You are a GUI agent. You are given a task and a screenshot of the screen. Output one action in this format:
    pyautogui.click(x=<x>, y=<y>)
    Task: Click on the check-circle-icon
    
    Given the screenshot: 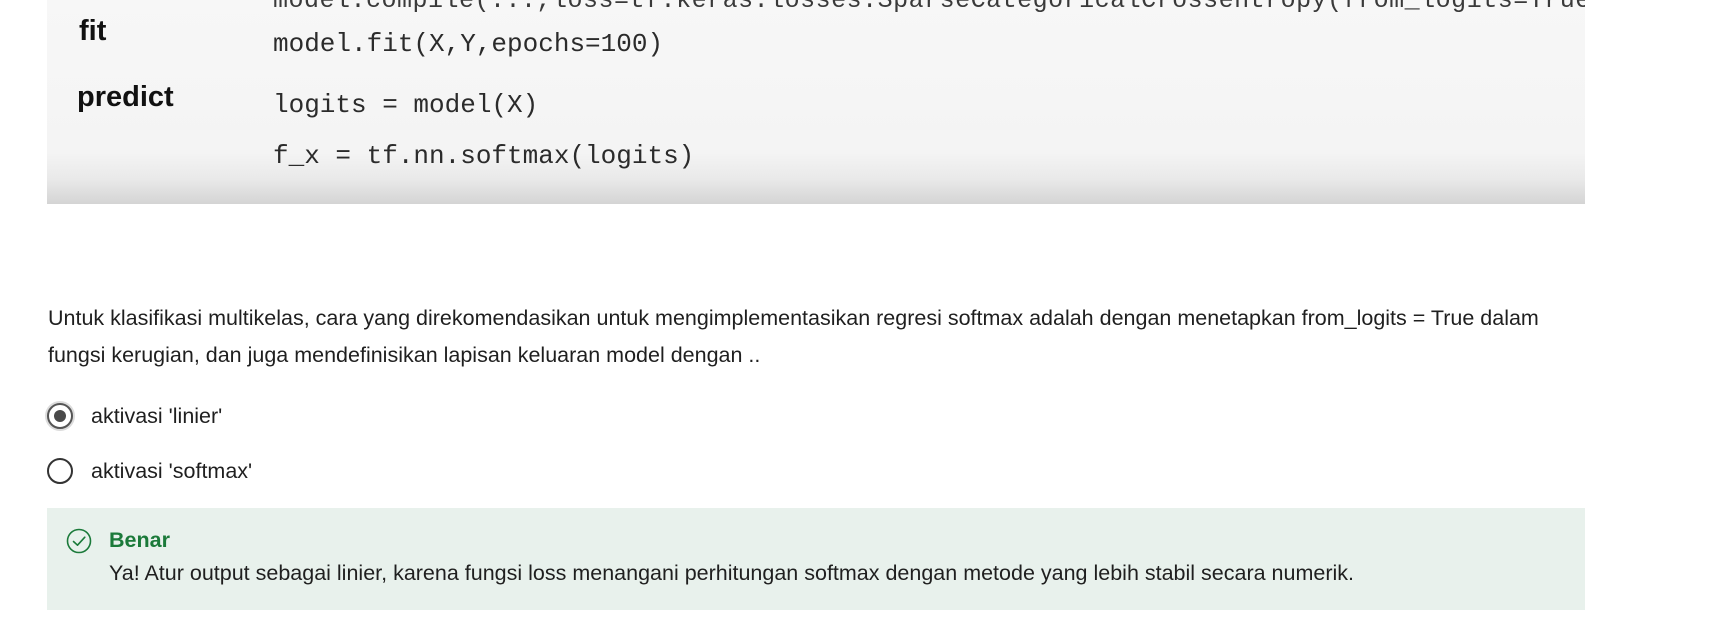 What is the action you would take?
    pyautogui.click(x=79, y=541)
    